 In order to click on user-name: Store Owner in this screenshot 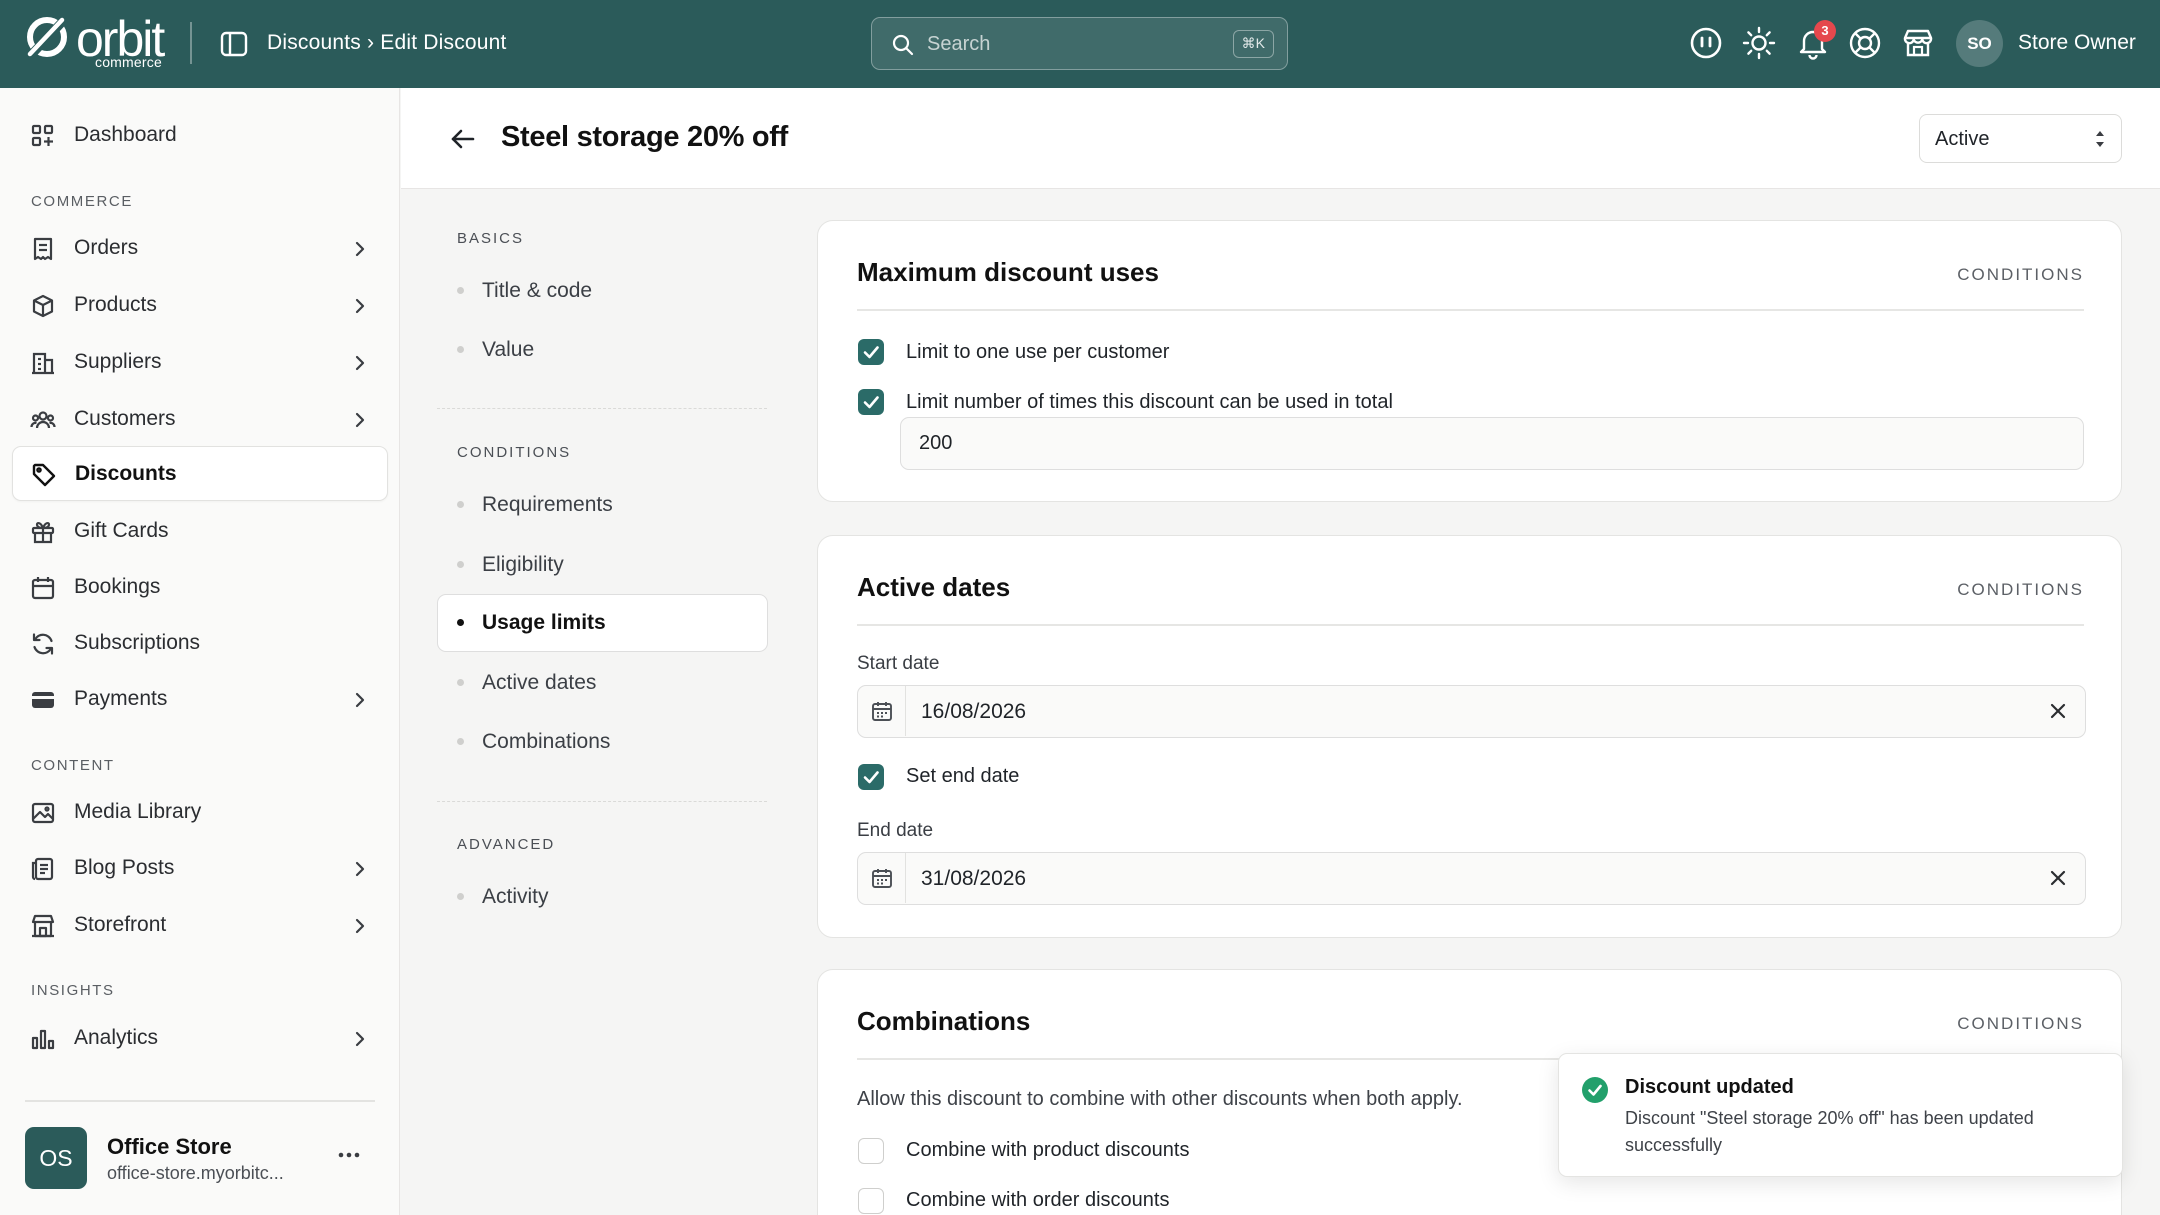, I will do `click(2077, 43)`.